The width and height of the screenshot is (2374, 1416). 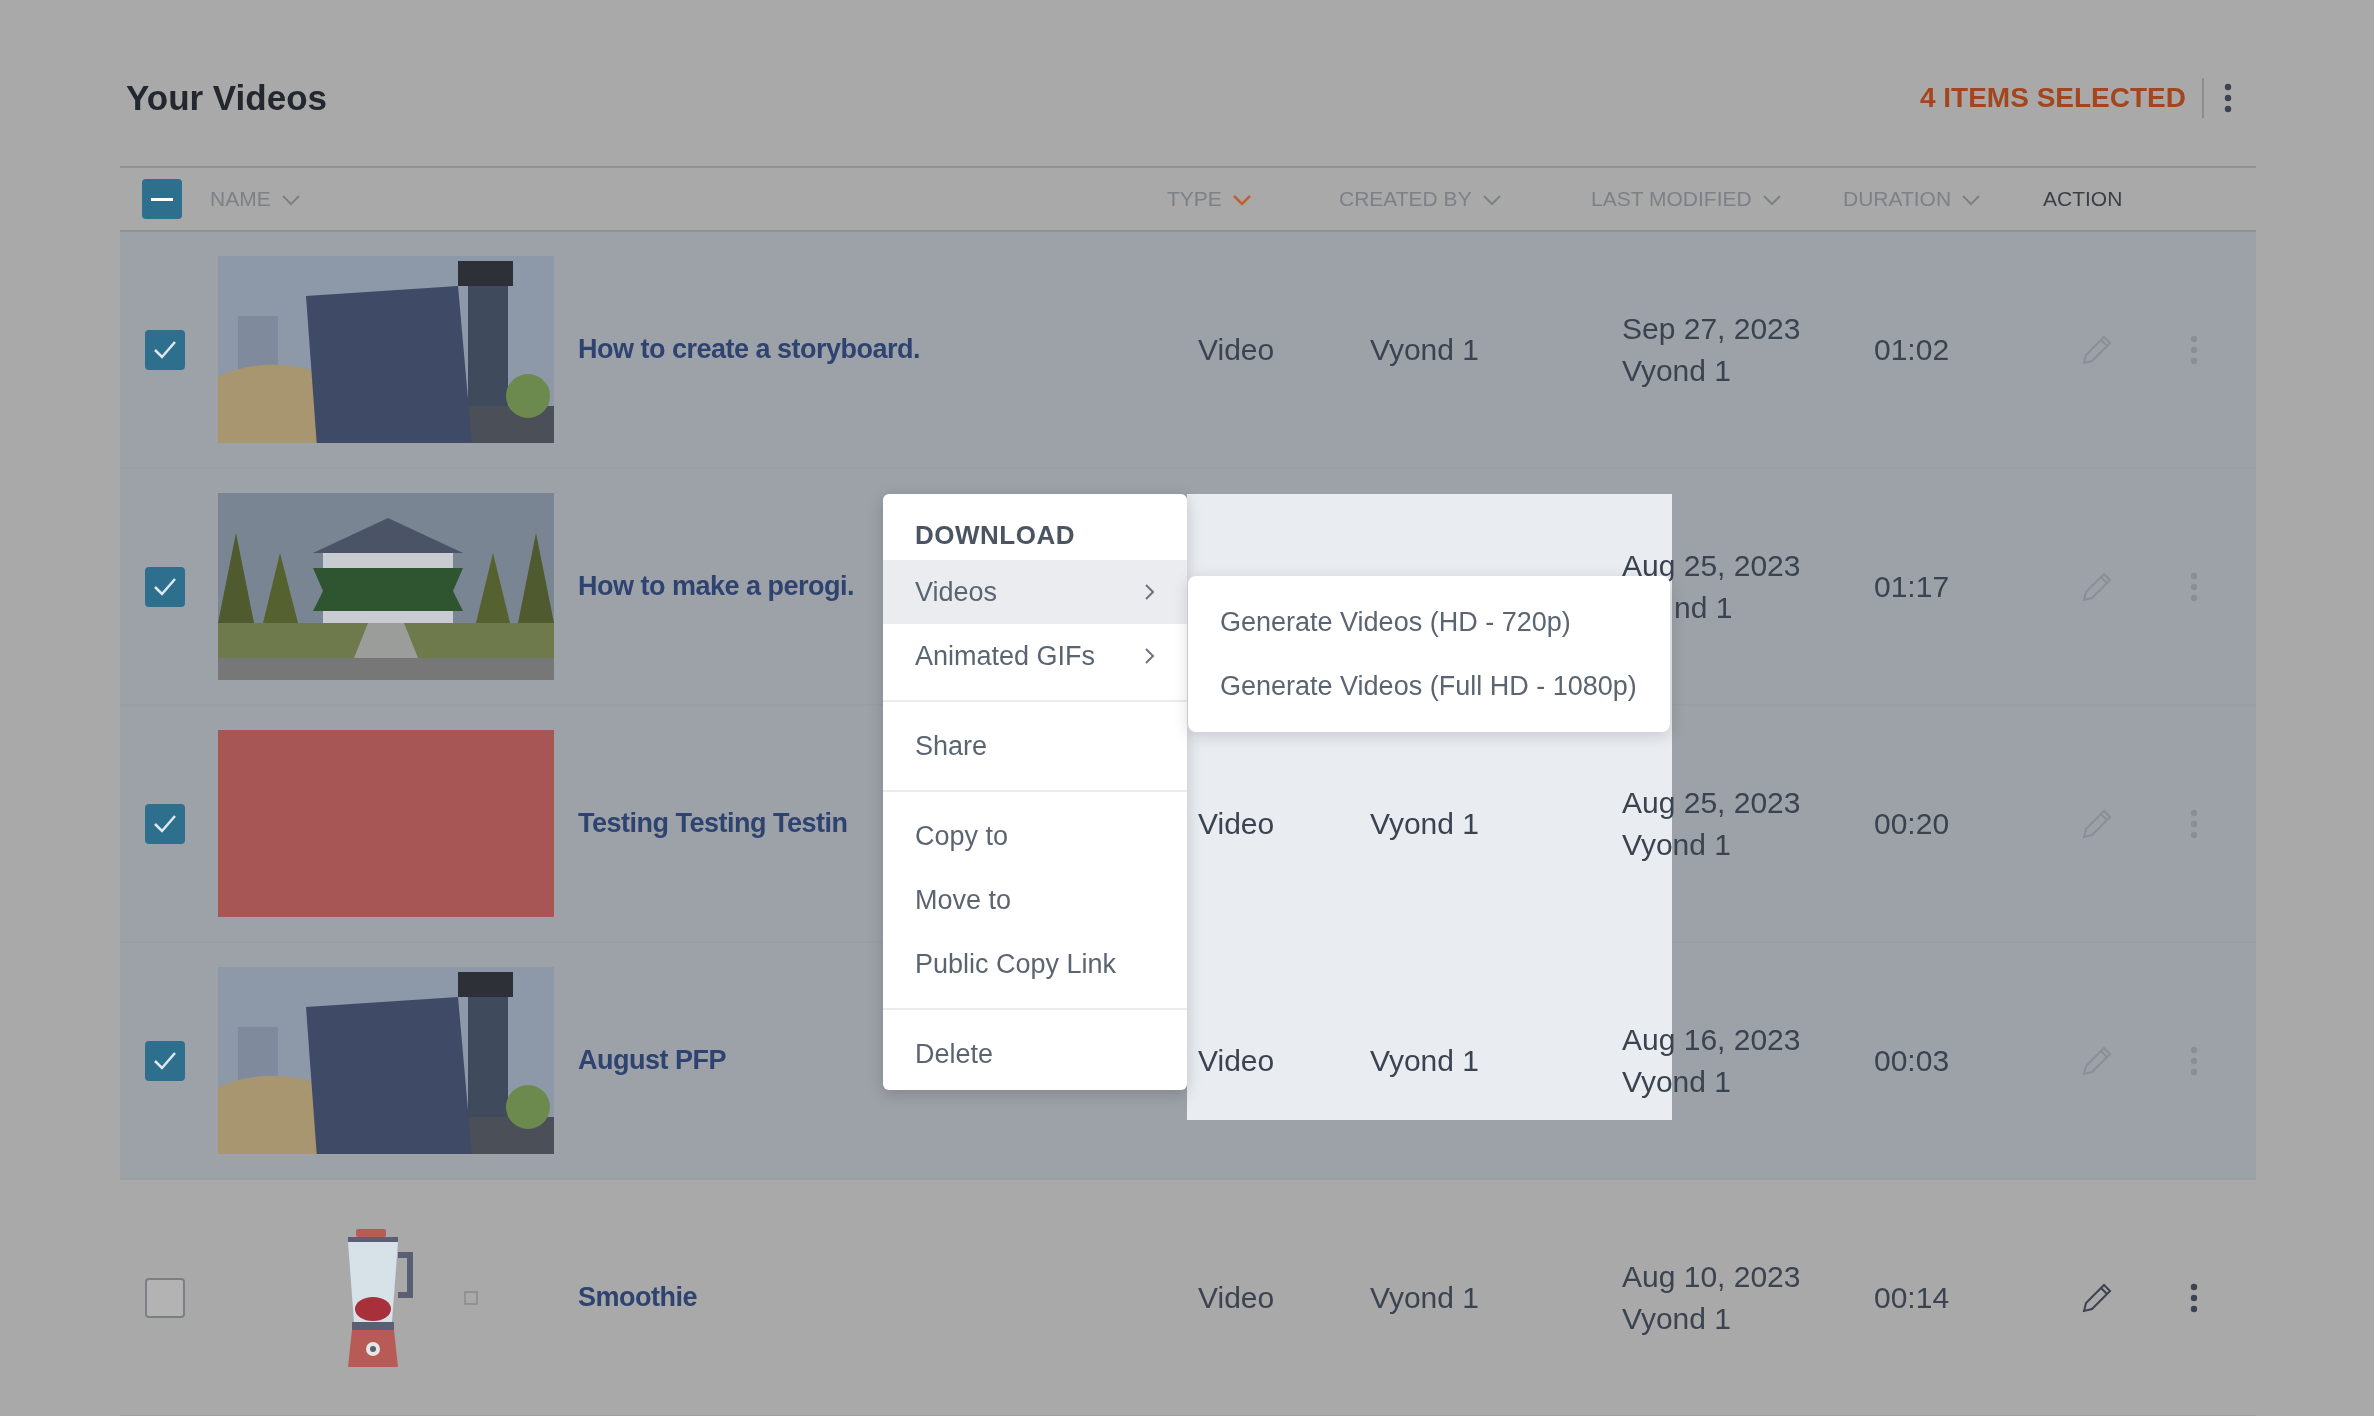 I want to click on menu-item: Delete, so click(x=1035, y=1054).